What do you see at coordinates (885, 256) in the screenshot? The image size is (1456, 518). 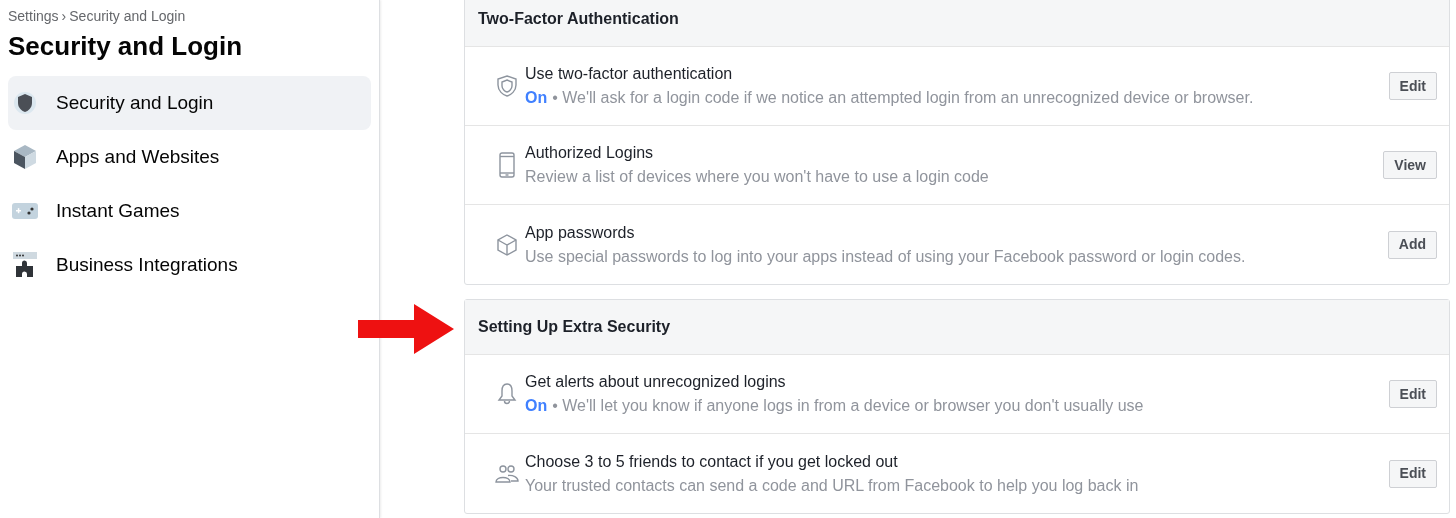 I see `setting-description: Use special passwords to log into your apps instead of using your Facebook password or login codes.` at bounding box center [885, 256].